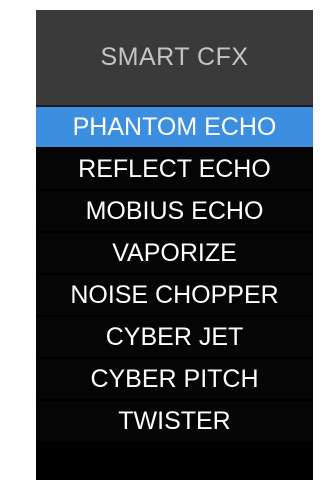  Describe the element at coordinates (174, 253) in the screenshot. I see `effect-item-vaporize: VAPORIZE` at that location.